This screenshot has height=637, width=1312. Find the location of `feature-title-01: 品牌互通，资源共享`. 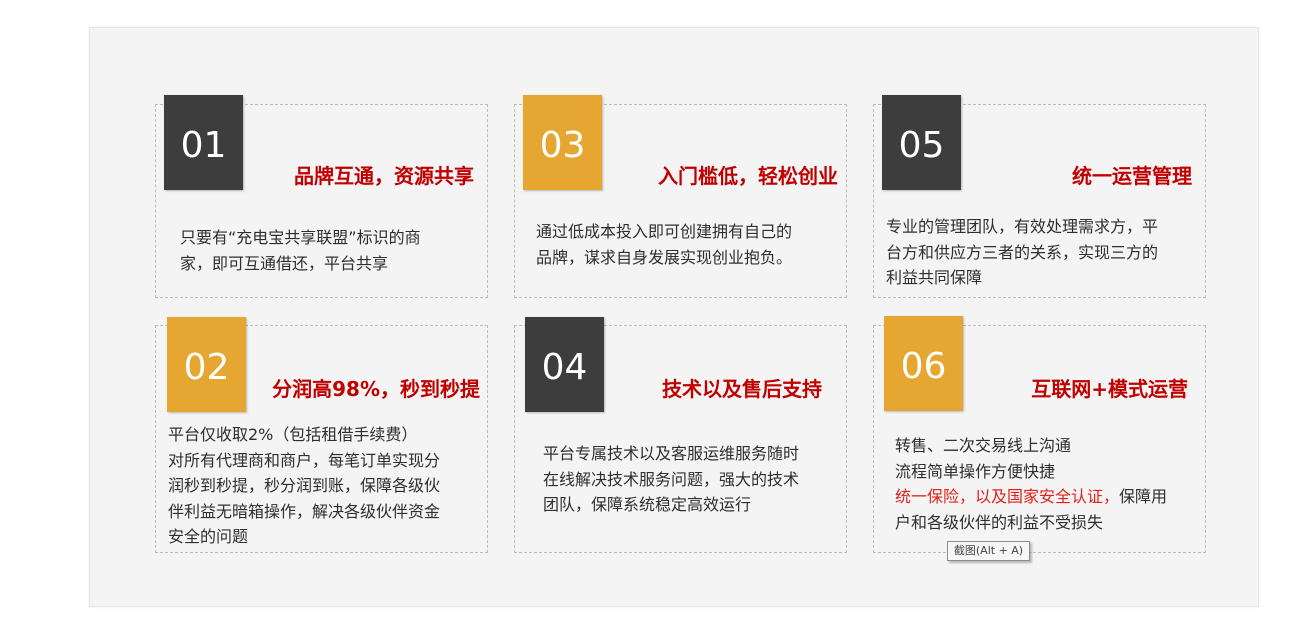

feature-title-01: 品牌互通，资源共享 is located at coordinates (384, 176).